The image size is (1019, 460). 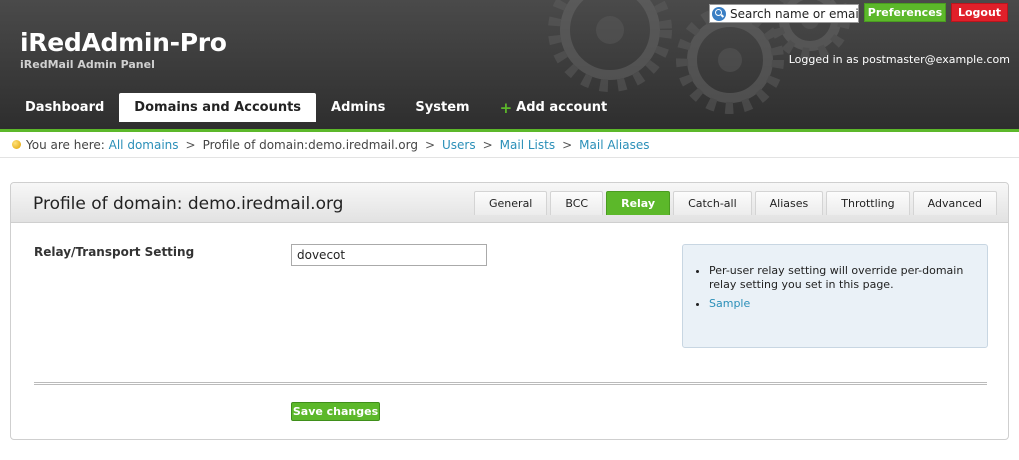 What do you see at coordinates (729, 303) in the screenshot?
I see `sample-link: Sample` at bounding box center [729, 303].